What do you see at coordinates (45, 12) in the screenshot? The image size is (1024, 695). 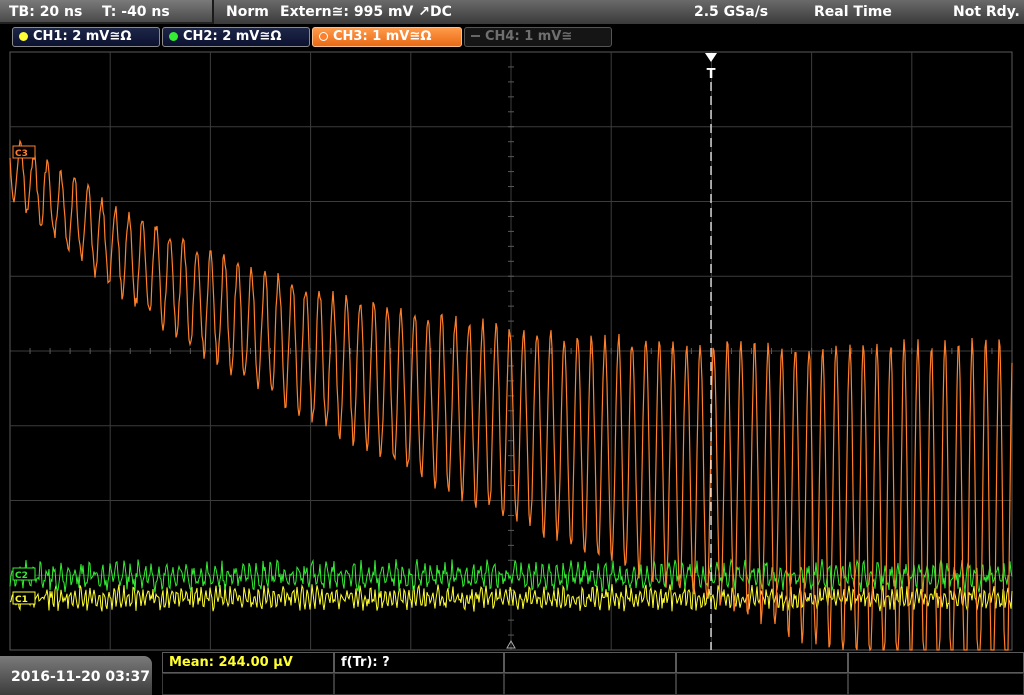 I see `timebase-label: TB: 20 ns` at bounding box center [45, 12].